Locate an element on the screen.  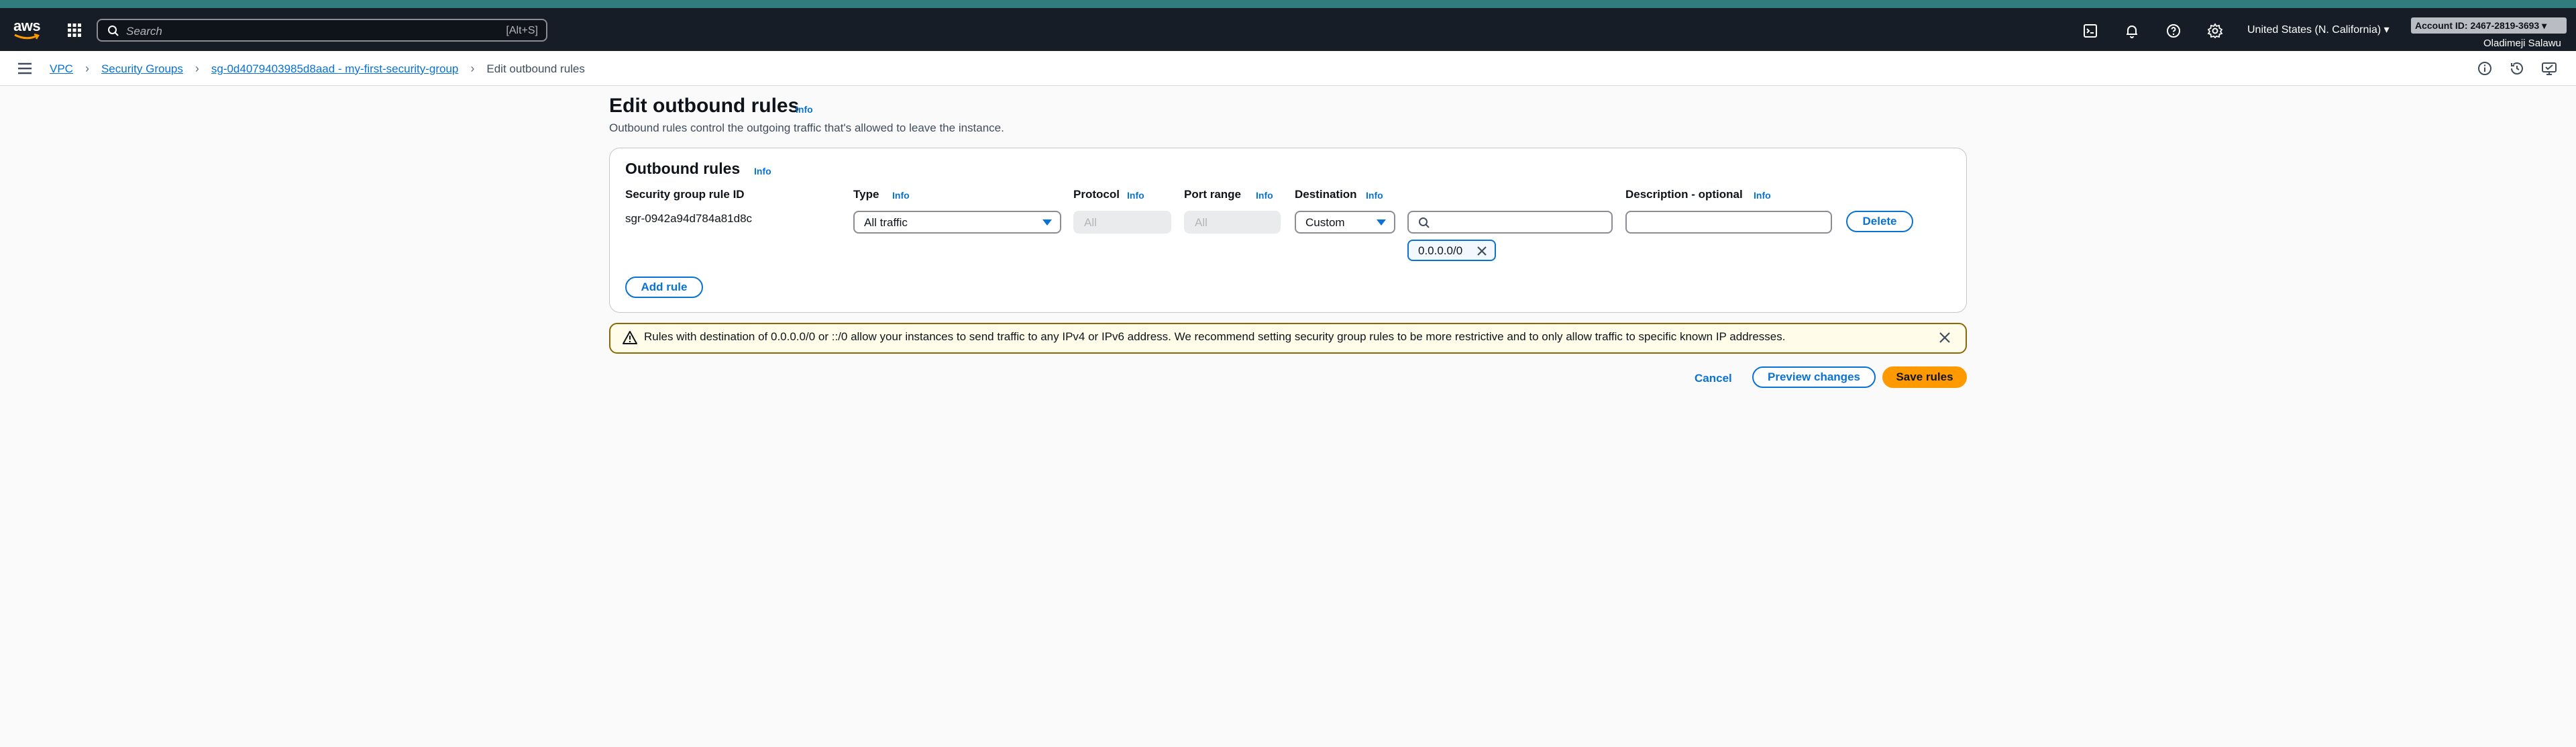
settings-gear-icon is located at coordinates (2215, 31).